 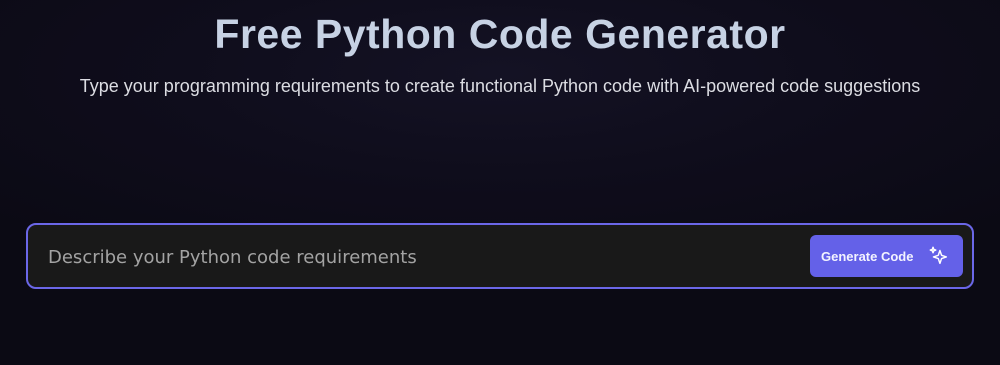 I want to click on generate-code-button: Generate Code, so click(x=886, y=256).